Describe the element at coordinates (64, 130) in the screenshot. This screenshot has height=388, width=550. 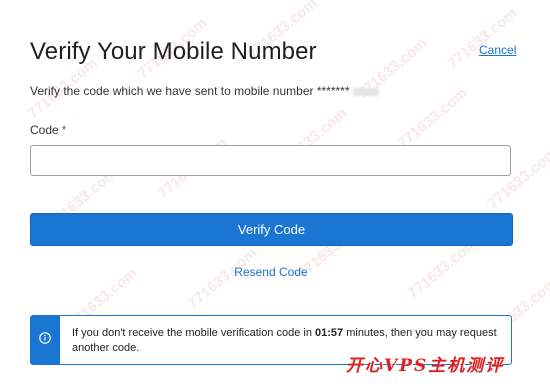
I see `required-asterisk: *` at that location.